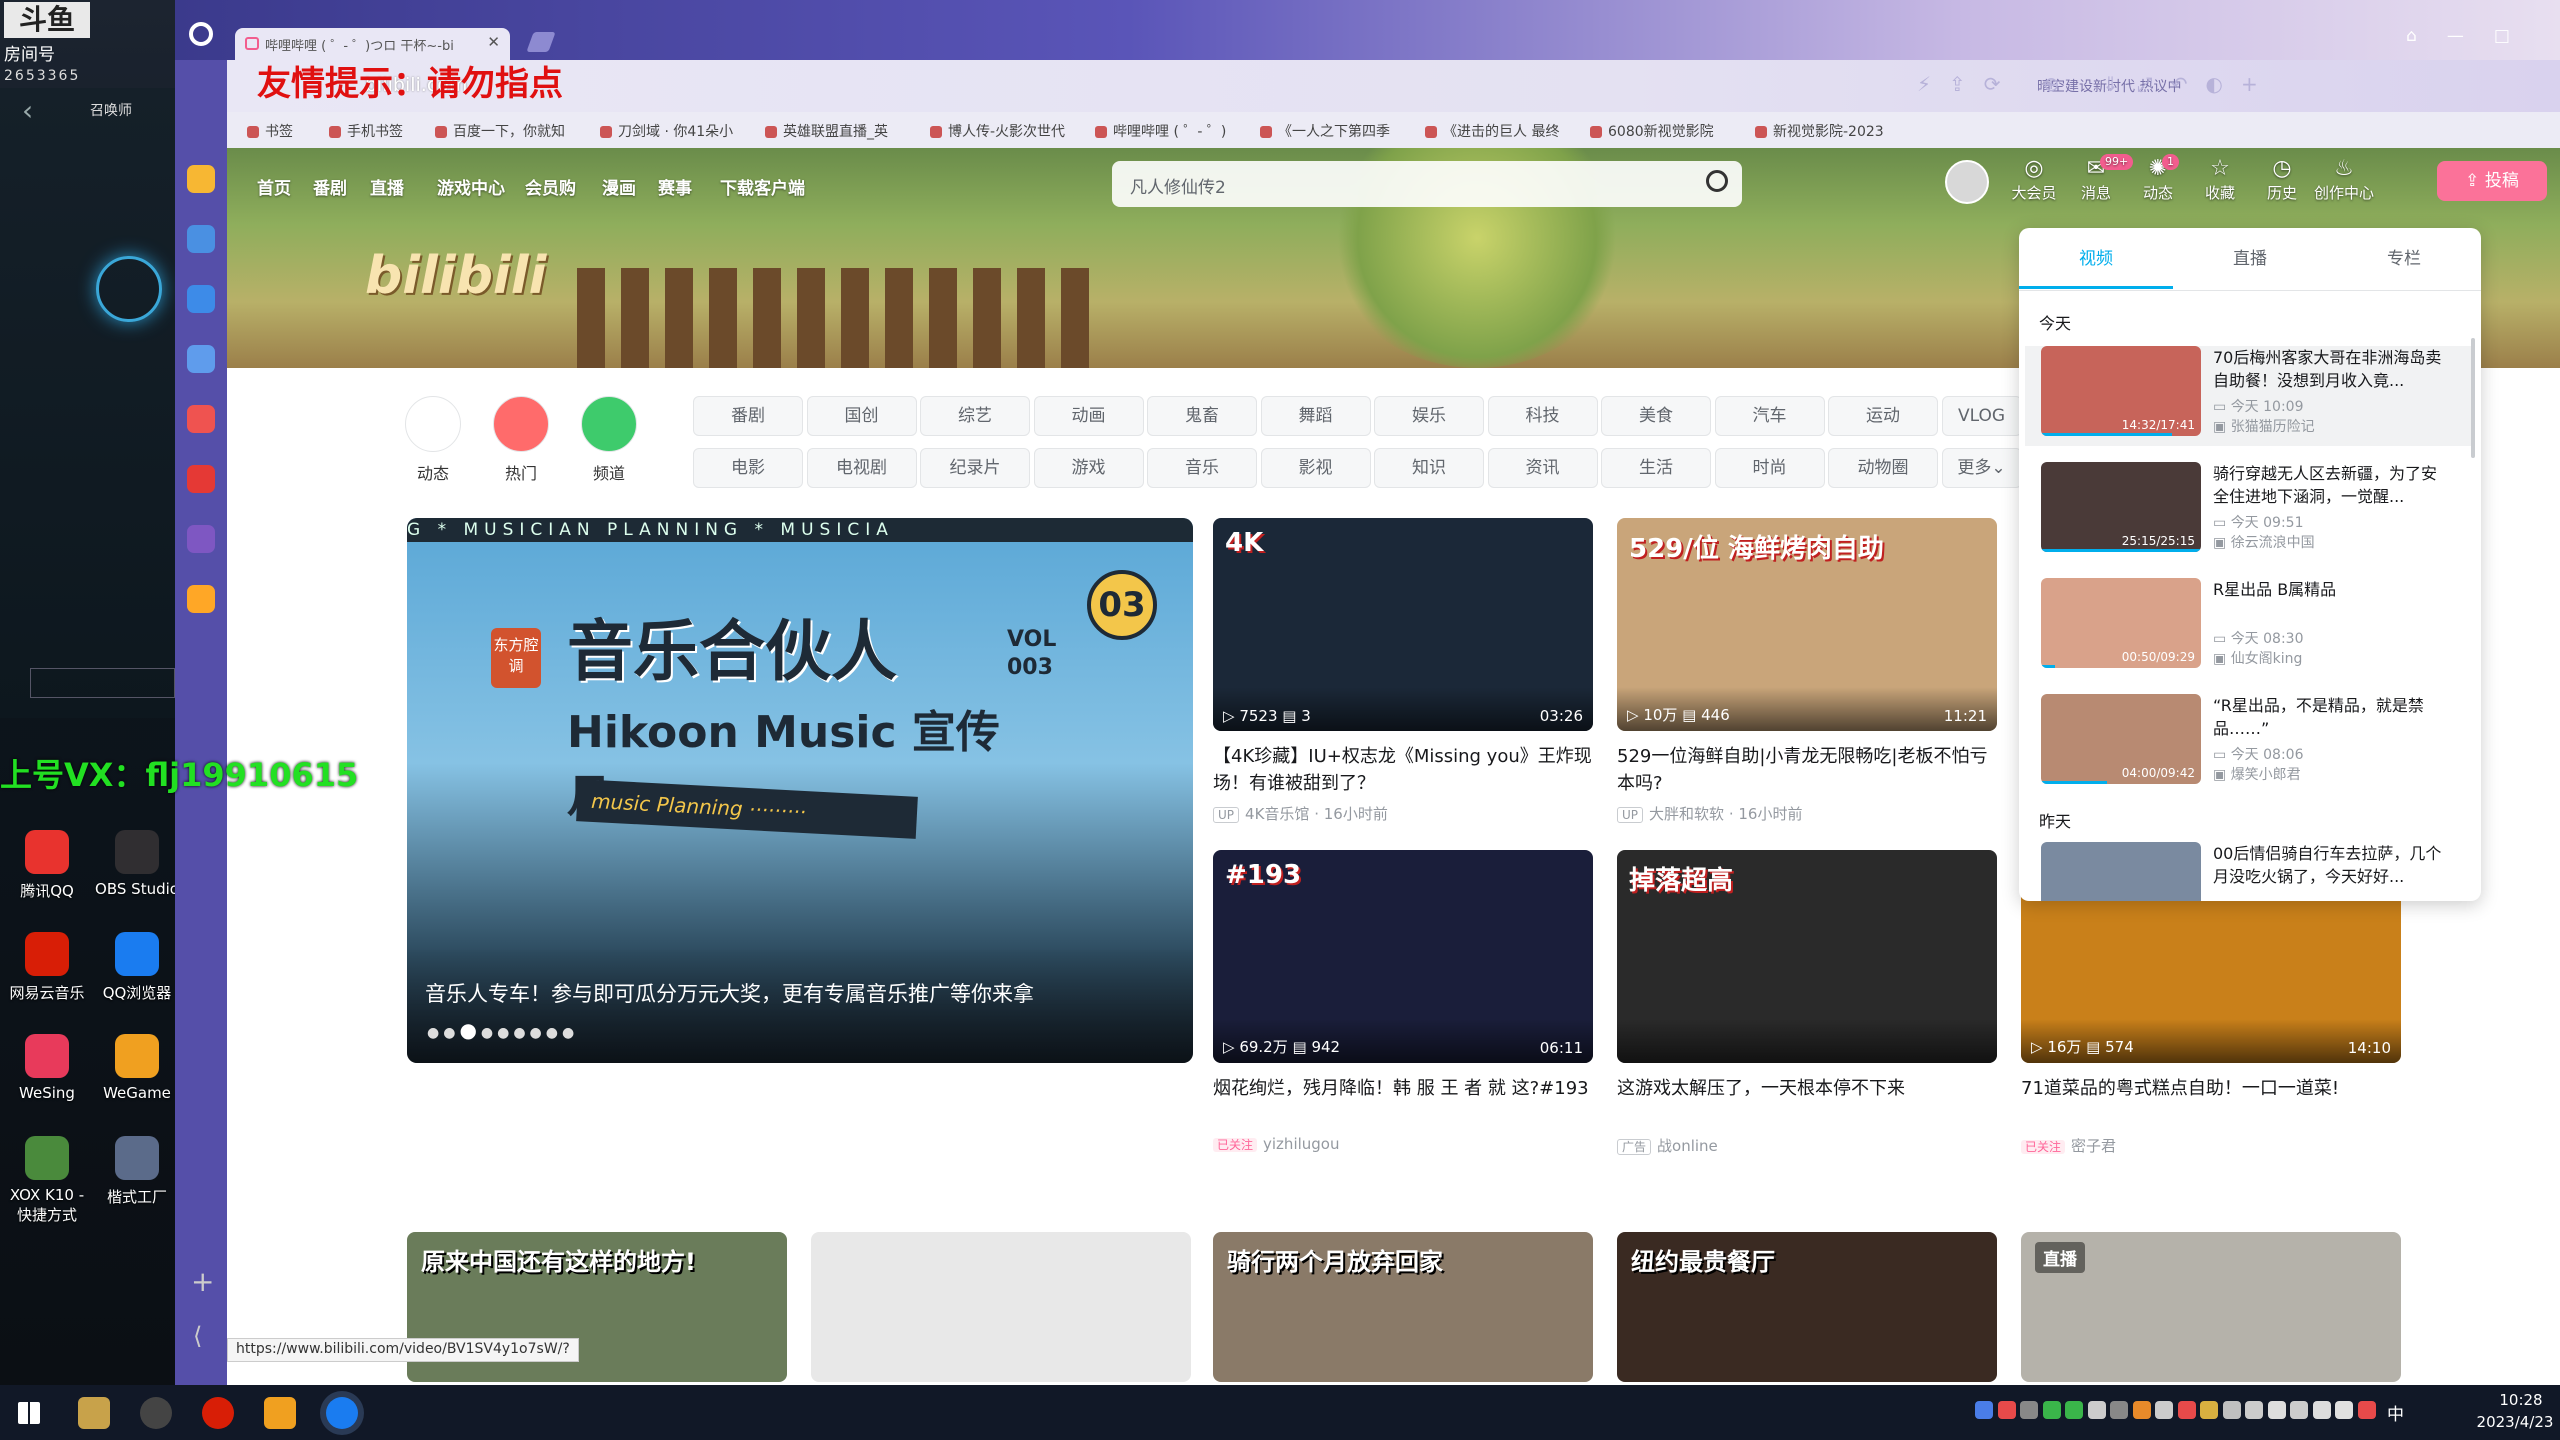  What do you see at coordinates (2121, 391) in the screenshot?
I see `history-thumbnail: 14:32/17:41` at bounding box center [2121, 391].